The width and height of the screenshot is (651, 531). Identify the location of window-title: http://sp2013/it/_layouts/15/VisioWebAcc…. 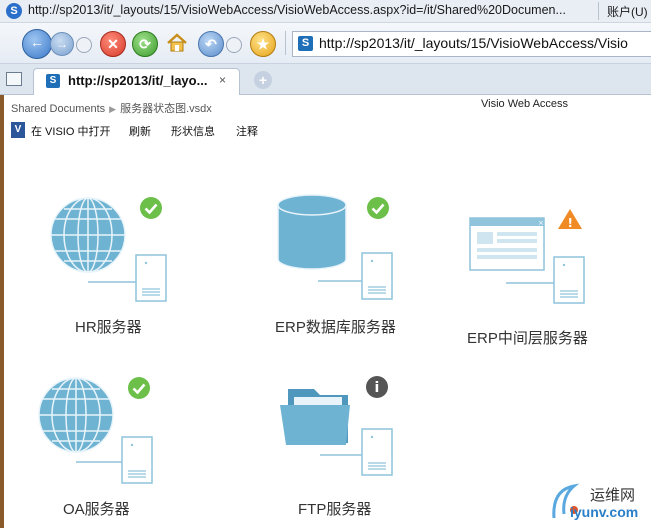
(297, 10).